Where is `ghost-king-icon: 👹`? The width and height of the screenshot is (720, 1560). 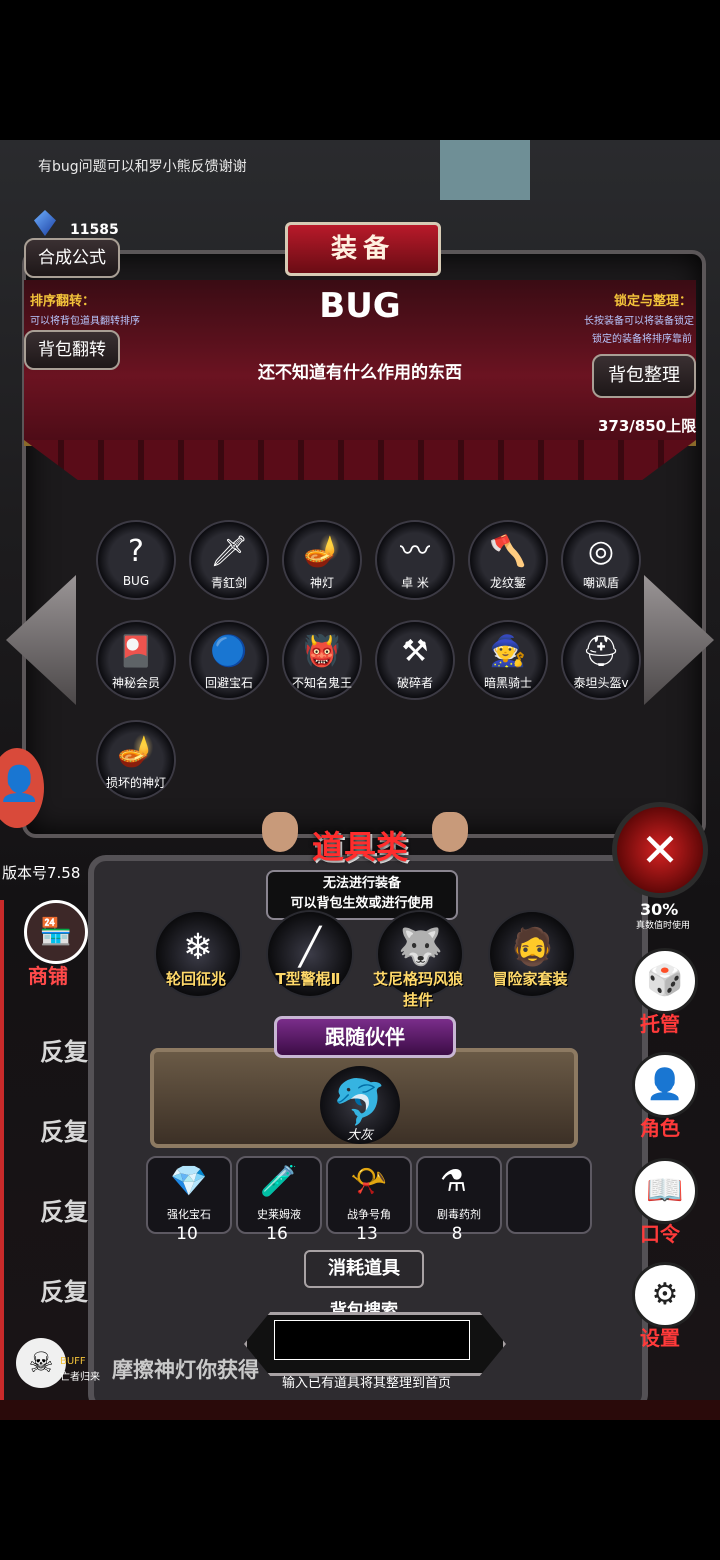
ghost-king-icon: 👹 is located at coordinates (322, 651).